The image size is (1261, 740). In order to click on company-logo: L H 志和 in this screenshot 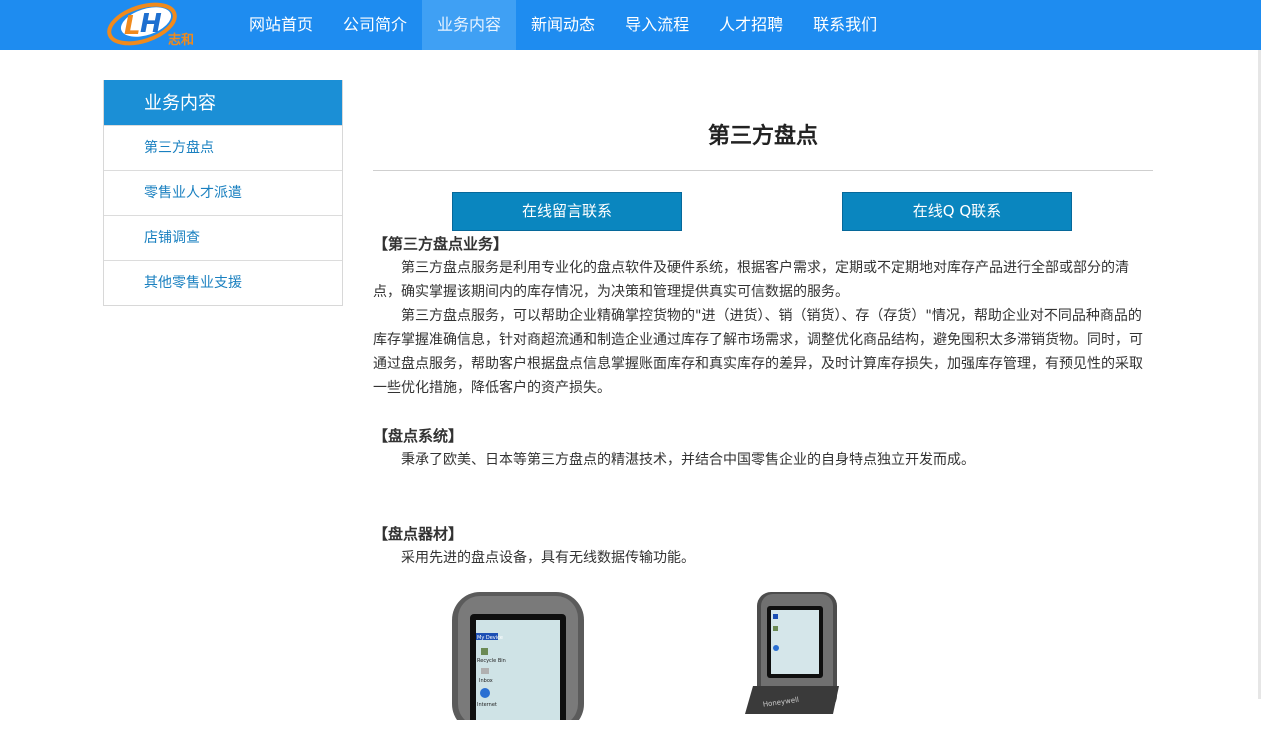, I will do `click(154, 25)`.